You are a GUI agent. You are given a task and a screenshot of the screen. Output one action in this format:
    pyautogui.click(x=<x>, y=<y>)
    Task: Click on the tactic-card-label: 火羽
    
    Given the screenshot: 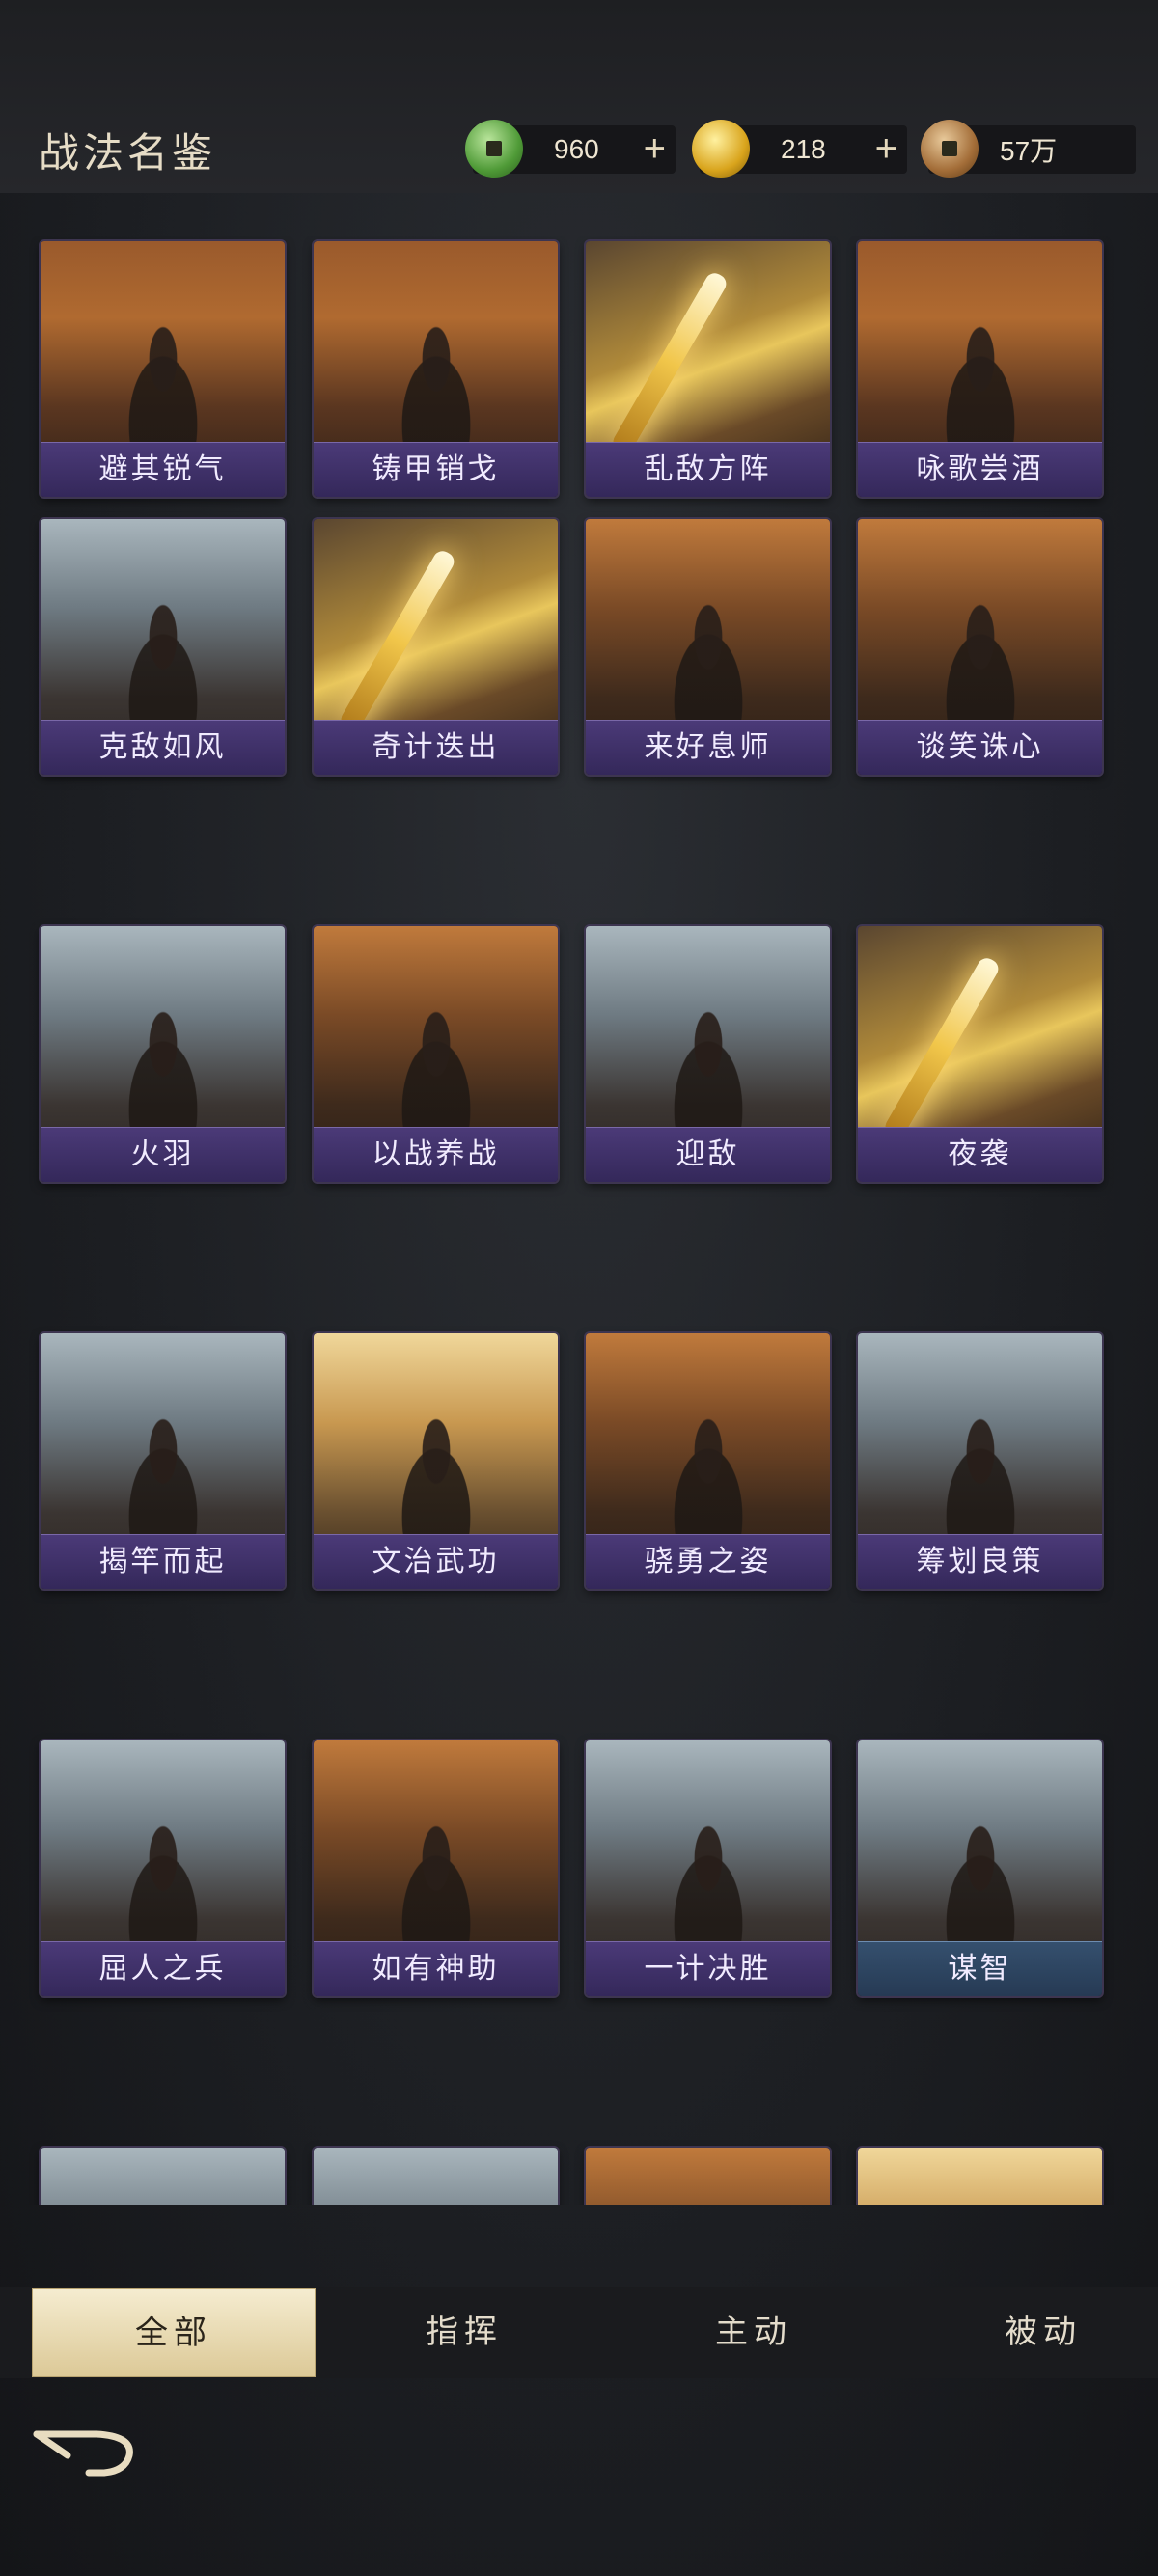 What is the action you would take?
    pyautogui.click(x=163, y=1154)
    